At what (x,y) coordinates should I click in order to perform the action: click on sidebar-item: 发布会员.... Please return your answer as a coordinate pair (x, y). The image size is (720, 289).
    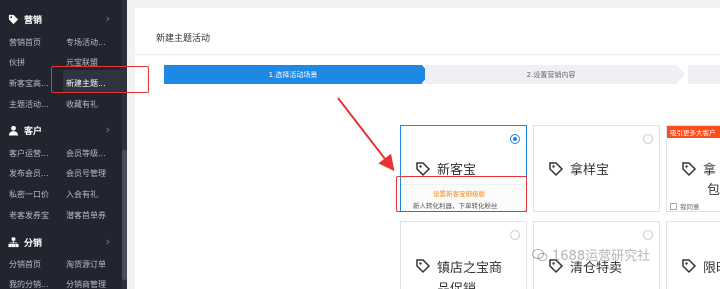
    Looking at the image, I should click on (35, 173).